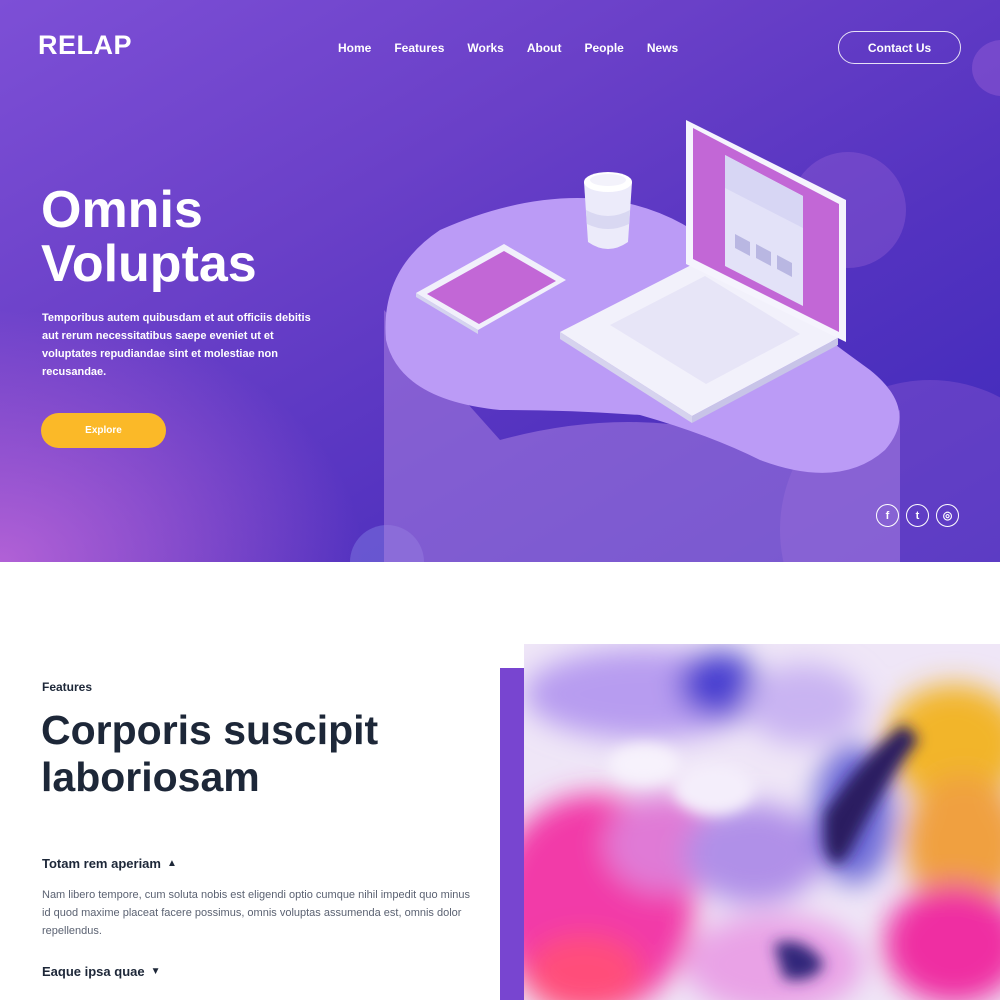 Image resolution: width=1000 pixels, height=1000 pixels. I want to click on hero-title-line-1: Omnis, so click(122, 210).